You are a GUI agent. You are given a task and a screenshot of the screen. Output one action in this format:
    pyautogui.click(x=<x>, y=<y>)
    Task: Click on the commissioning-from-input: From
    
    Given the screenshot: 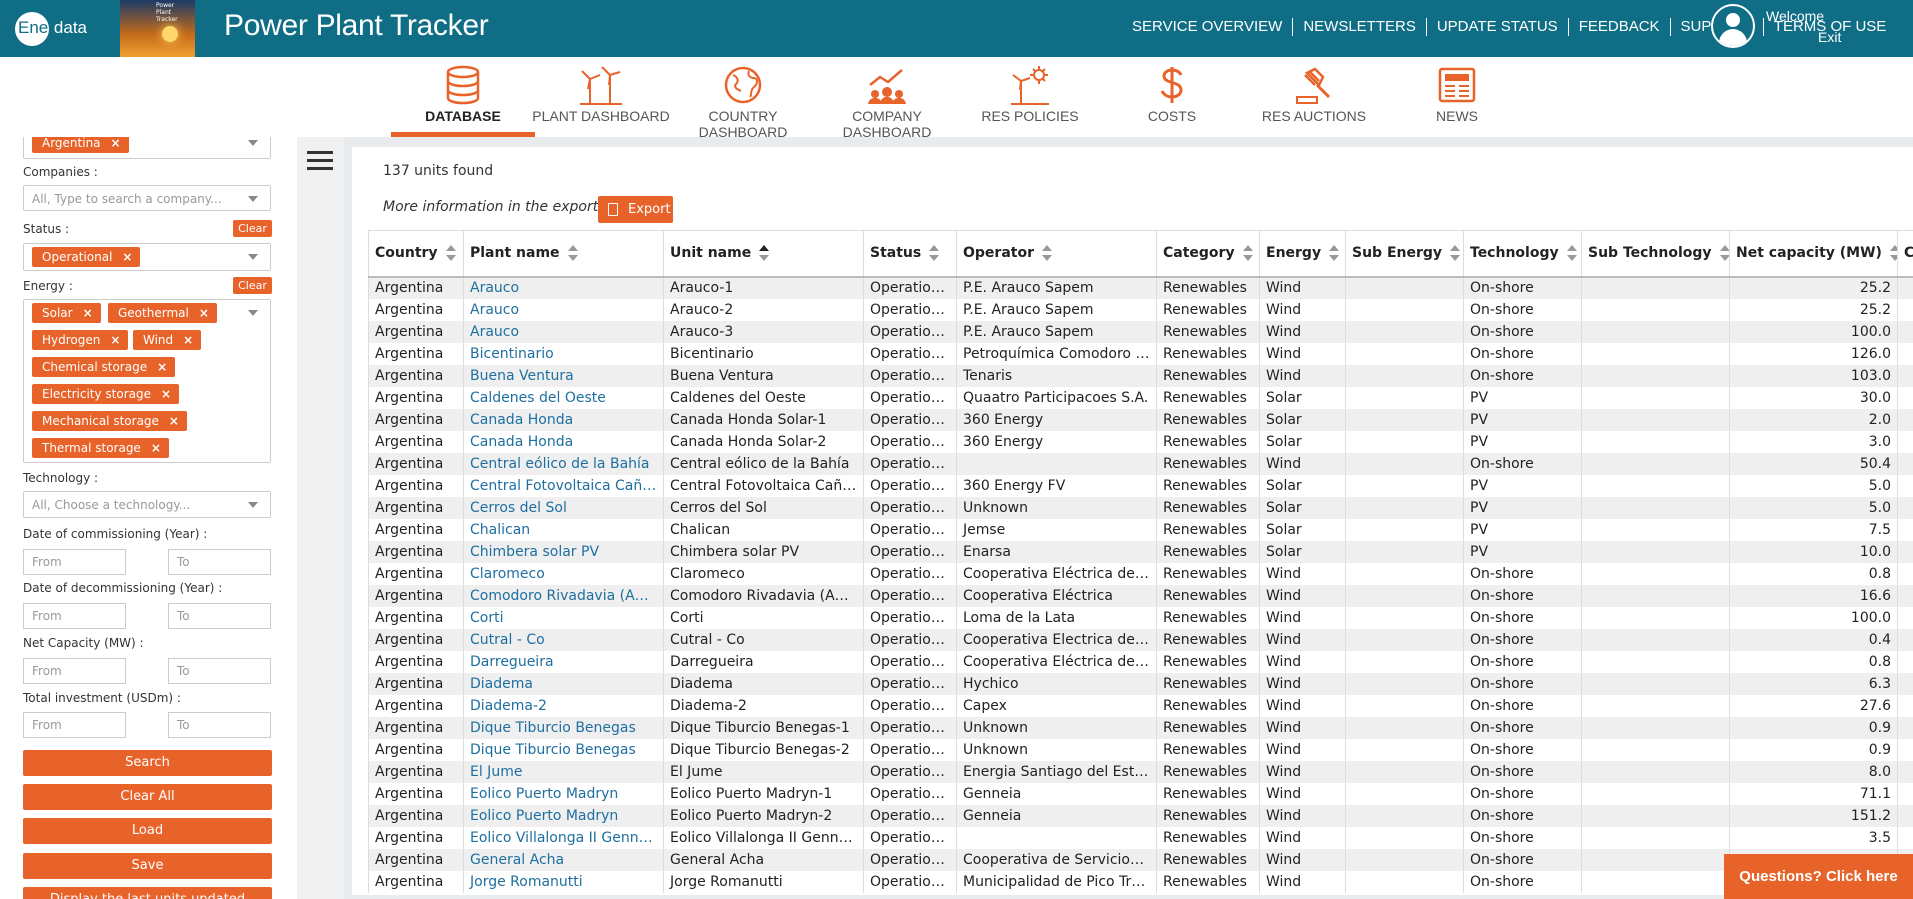 What is the action you would take?
    pyautogui.click(x=74, y=562)
    